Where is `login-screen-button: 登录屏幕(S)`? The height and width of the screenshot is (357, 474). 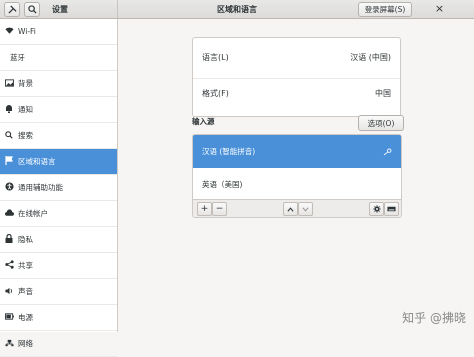 login-screen-button: 登录屏幕(S) is located at coordinates (385, 9).